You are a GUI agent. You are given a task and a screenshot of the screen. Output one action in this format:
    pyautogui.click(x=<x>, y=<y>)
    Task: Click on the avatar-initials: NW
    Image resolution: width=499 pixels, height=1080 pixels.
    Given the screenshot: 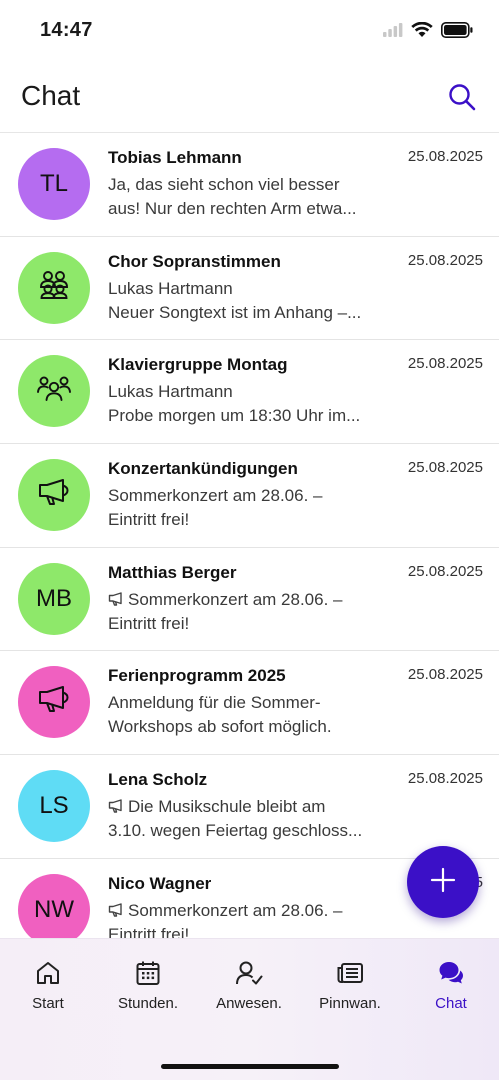 What is the action you would take?
    pyautogui.click(x=54, y=909)
    